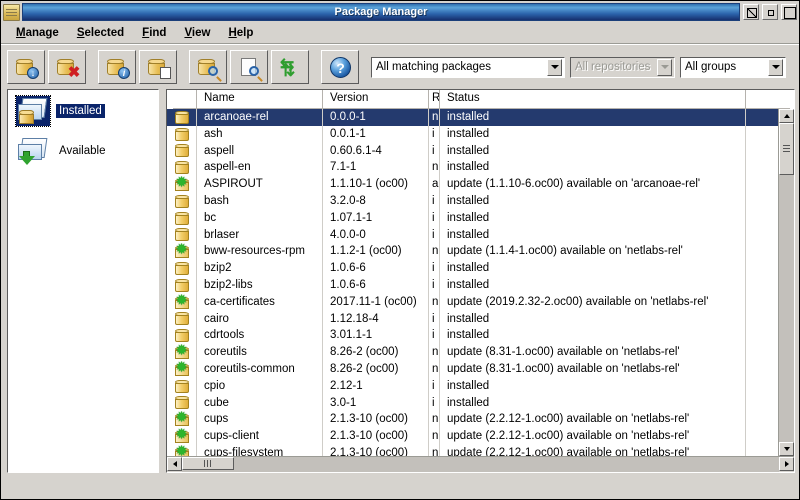 This screenshot has width=800, height=500. Describe the element at coordinates (340, 67) in the screenshot. I see `help-button: ?` at that location.